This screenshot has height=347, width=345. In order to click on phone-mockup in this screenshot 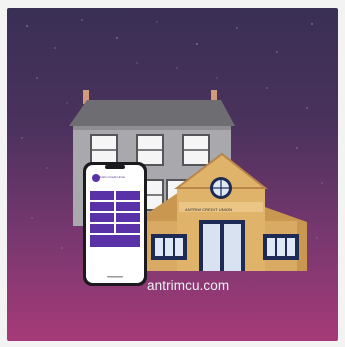, I will do `click(115, 224)`.